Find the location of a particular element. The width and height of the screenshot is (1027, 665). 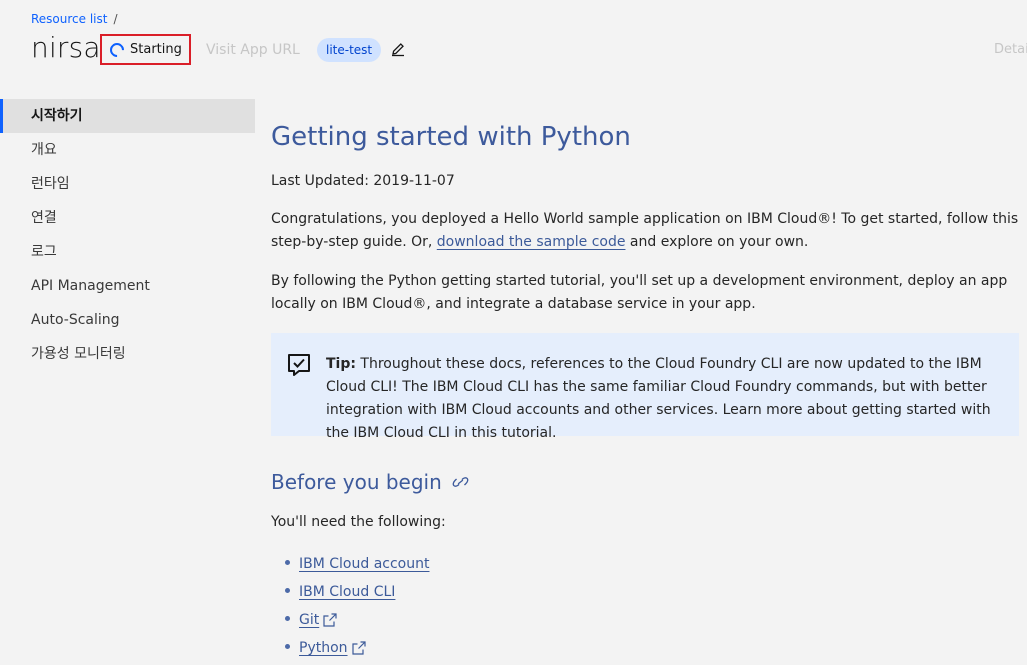

sidebar-item-availability-monitoring: 가용성 모니터링 is located at coordinates (127, 354).